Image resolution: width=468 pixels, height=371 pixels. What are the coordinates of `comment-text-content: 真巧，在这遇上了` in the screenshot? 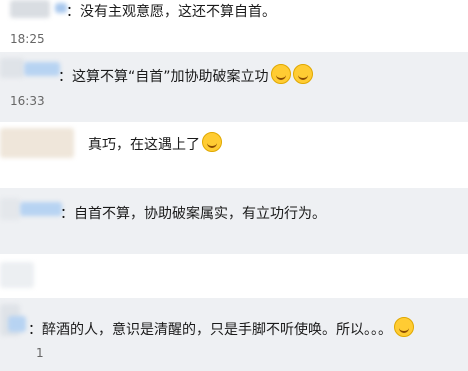 It's located at (144, 145).